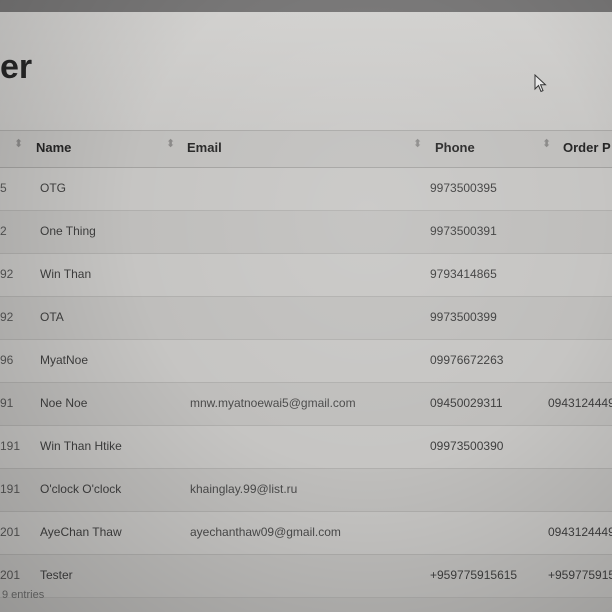 The height and width of the screenshot is (612, 612). Describe the element at coordinates (7, 403) in the screenshot. I see `cell-id: 91` at that location.